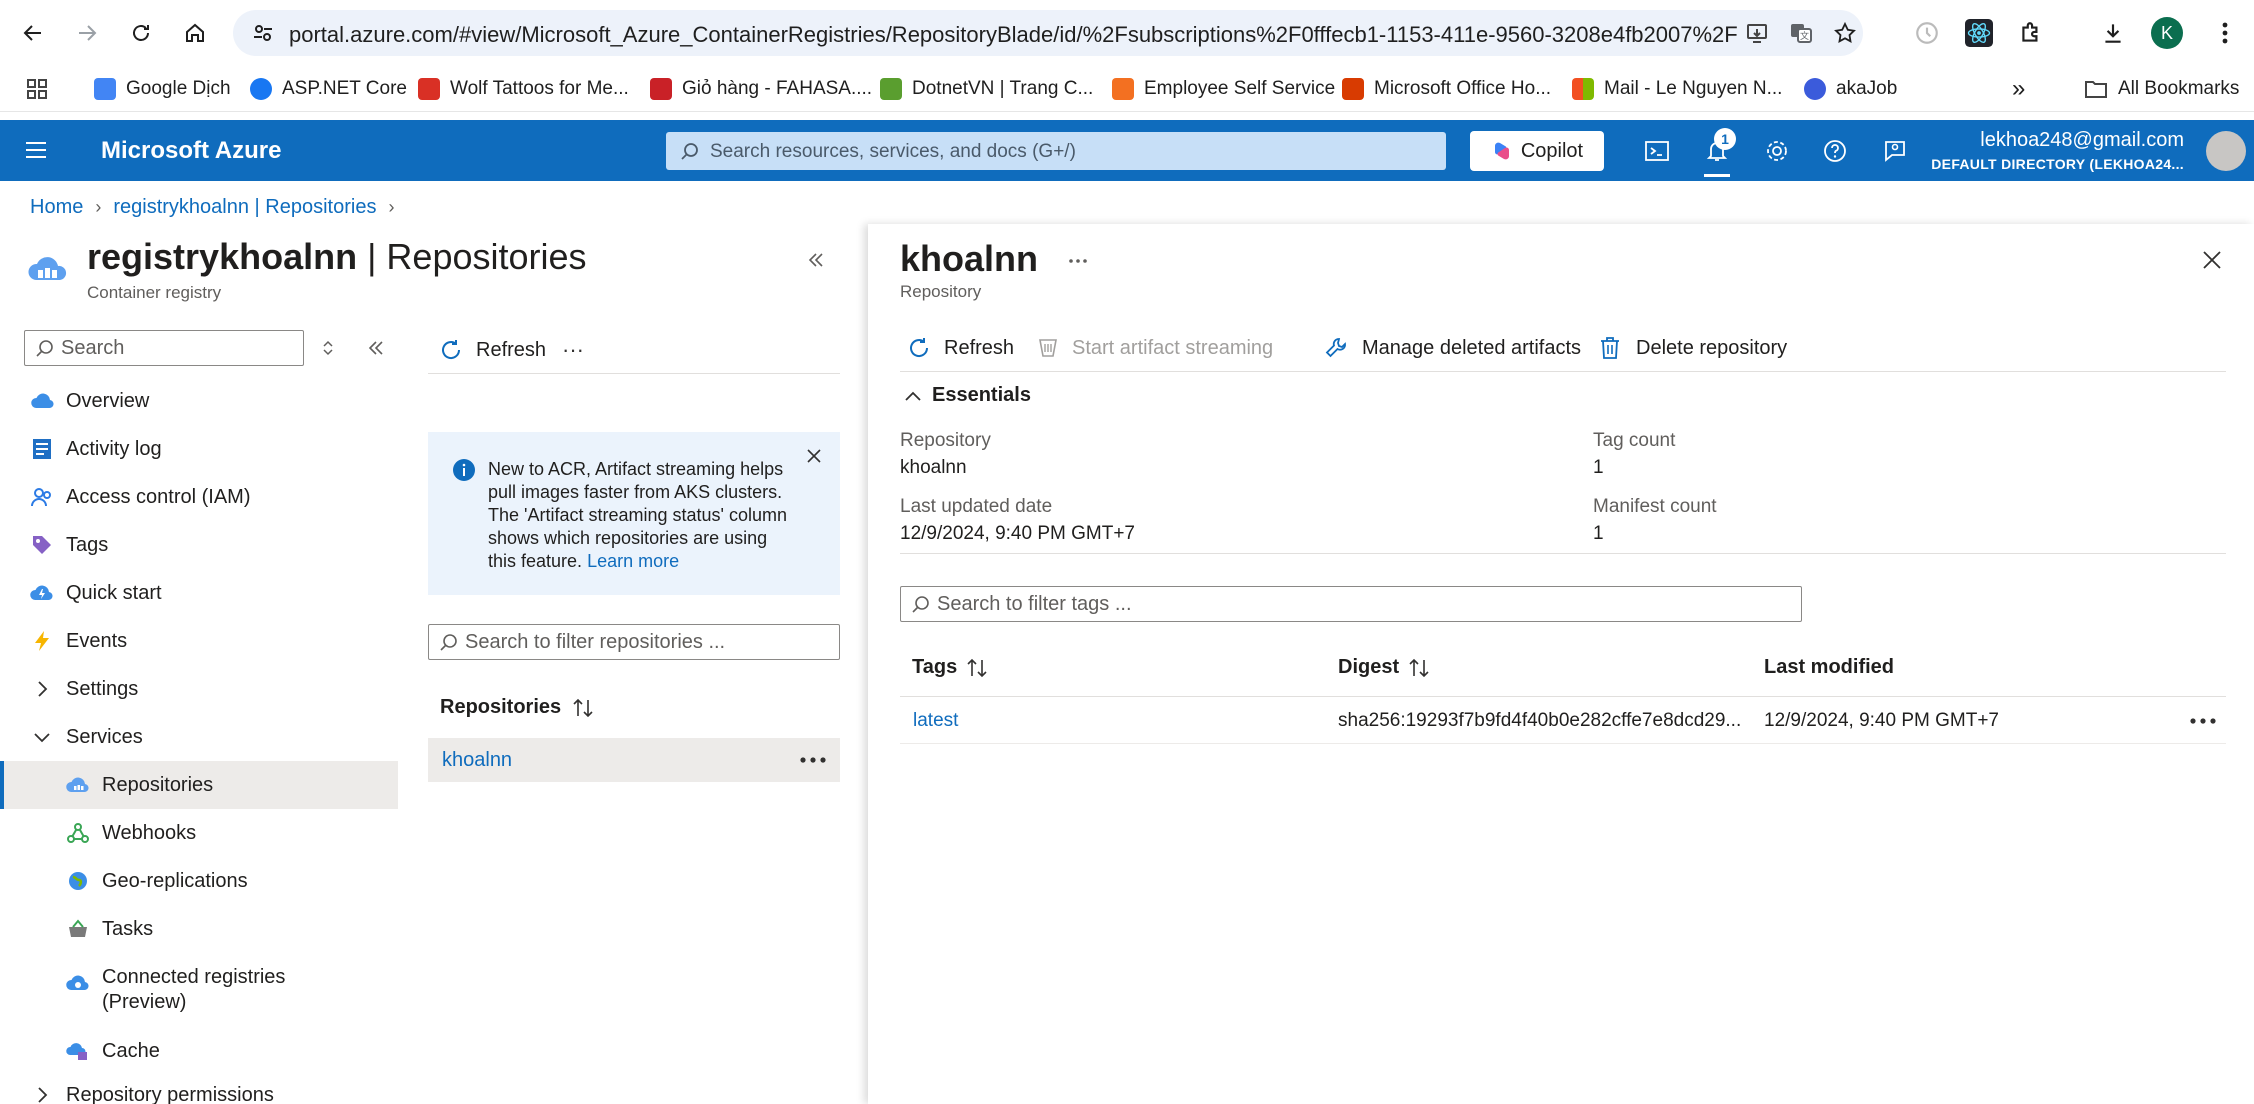 The width and height of the screenshot is (2254, 1104). What do you see at coordinates (376, 348) in the screenshot?
I see `collapse-menu-icon` at bounding box center [376, 348].